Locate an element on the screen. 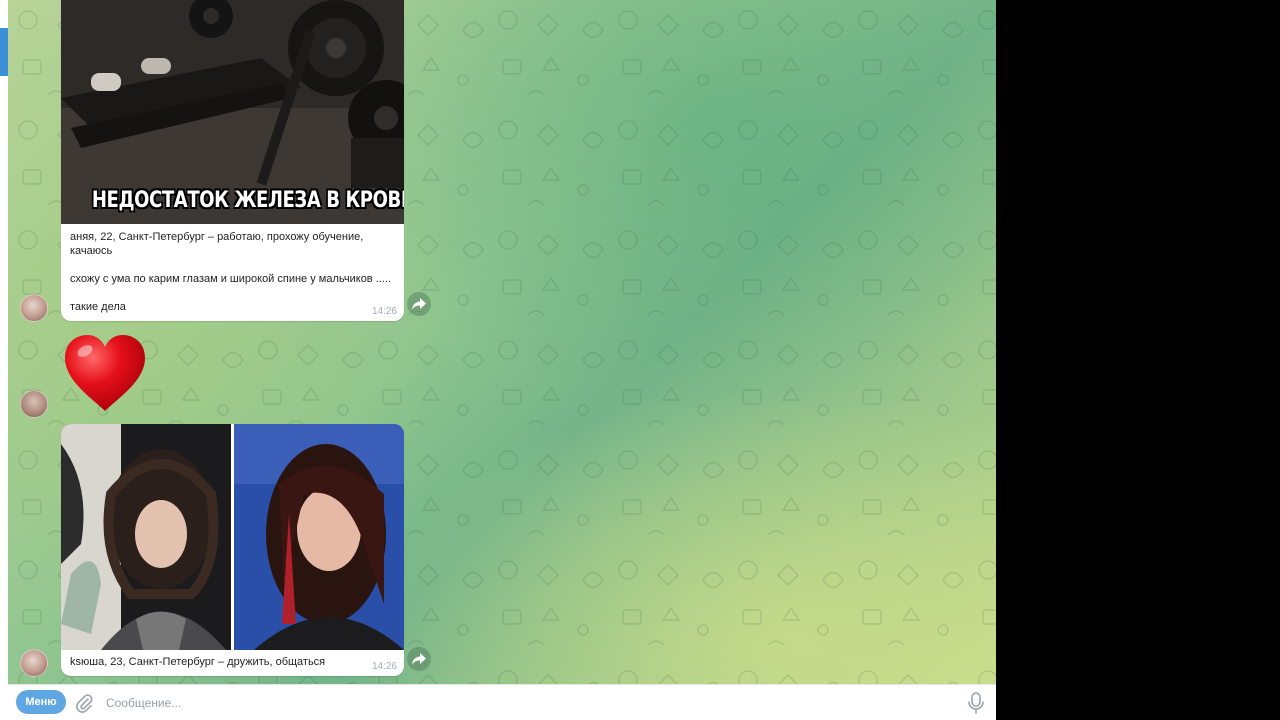 The height and width of the screenshot is (720, 1280). album-photos is located at coordinates (232, 537).